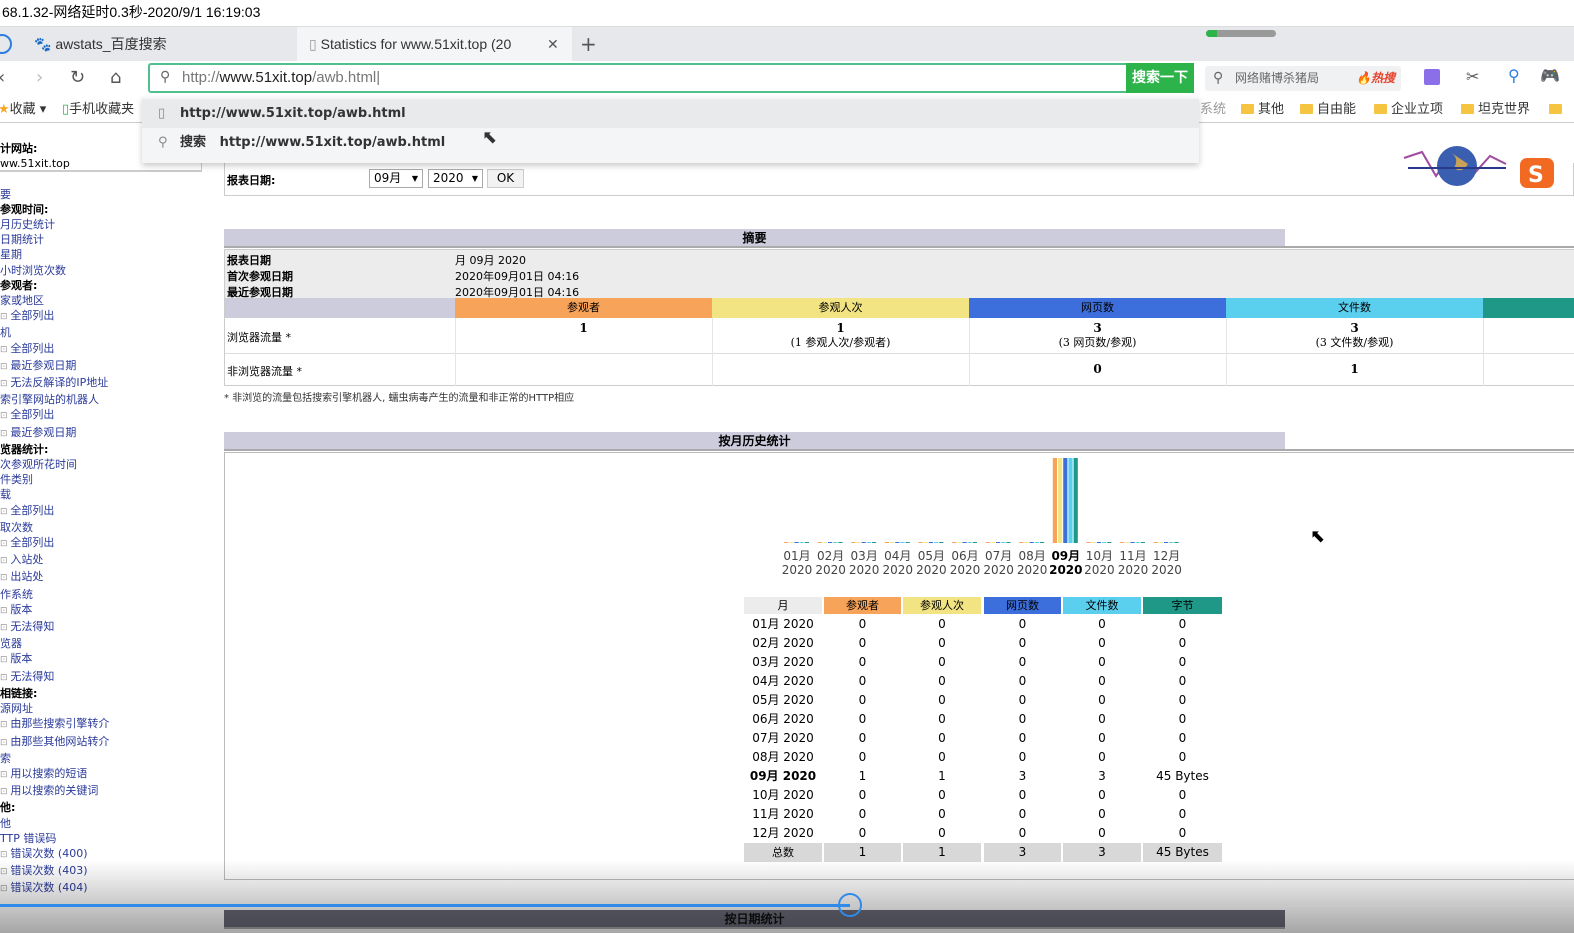  Describe the element at coordinates (110, 224) in the screenshot. I see `sidebar-link: 月历史统计` at that location.